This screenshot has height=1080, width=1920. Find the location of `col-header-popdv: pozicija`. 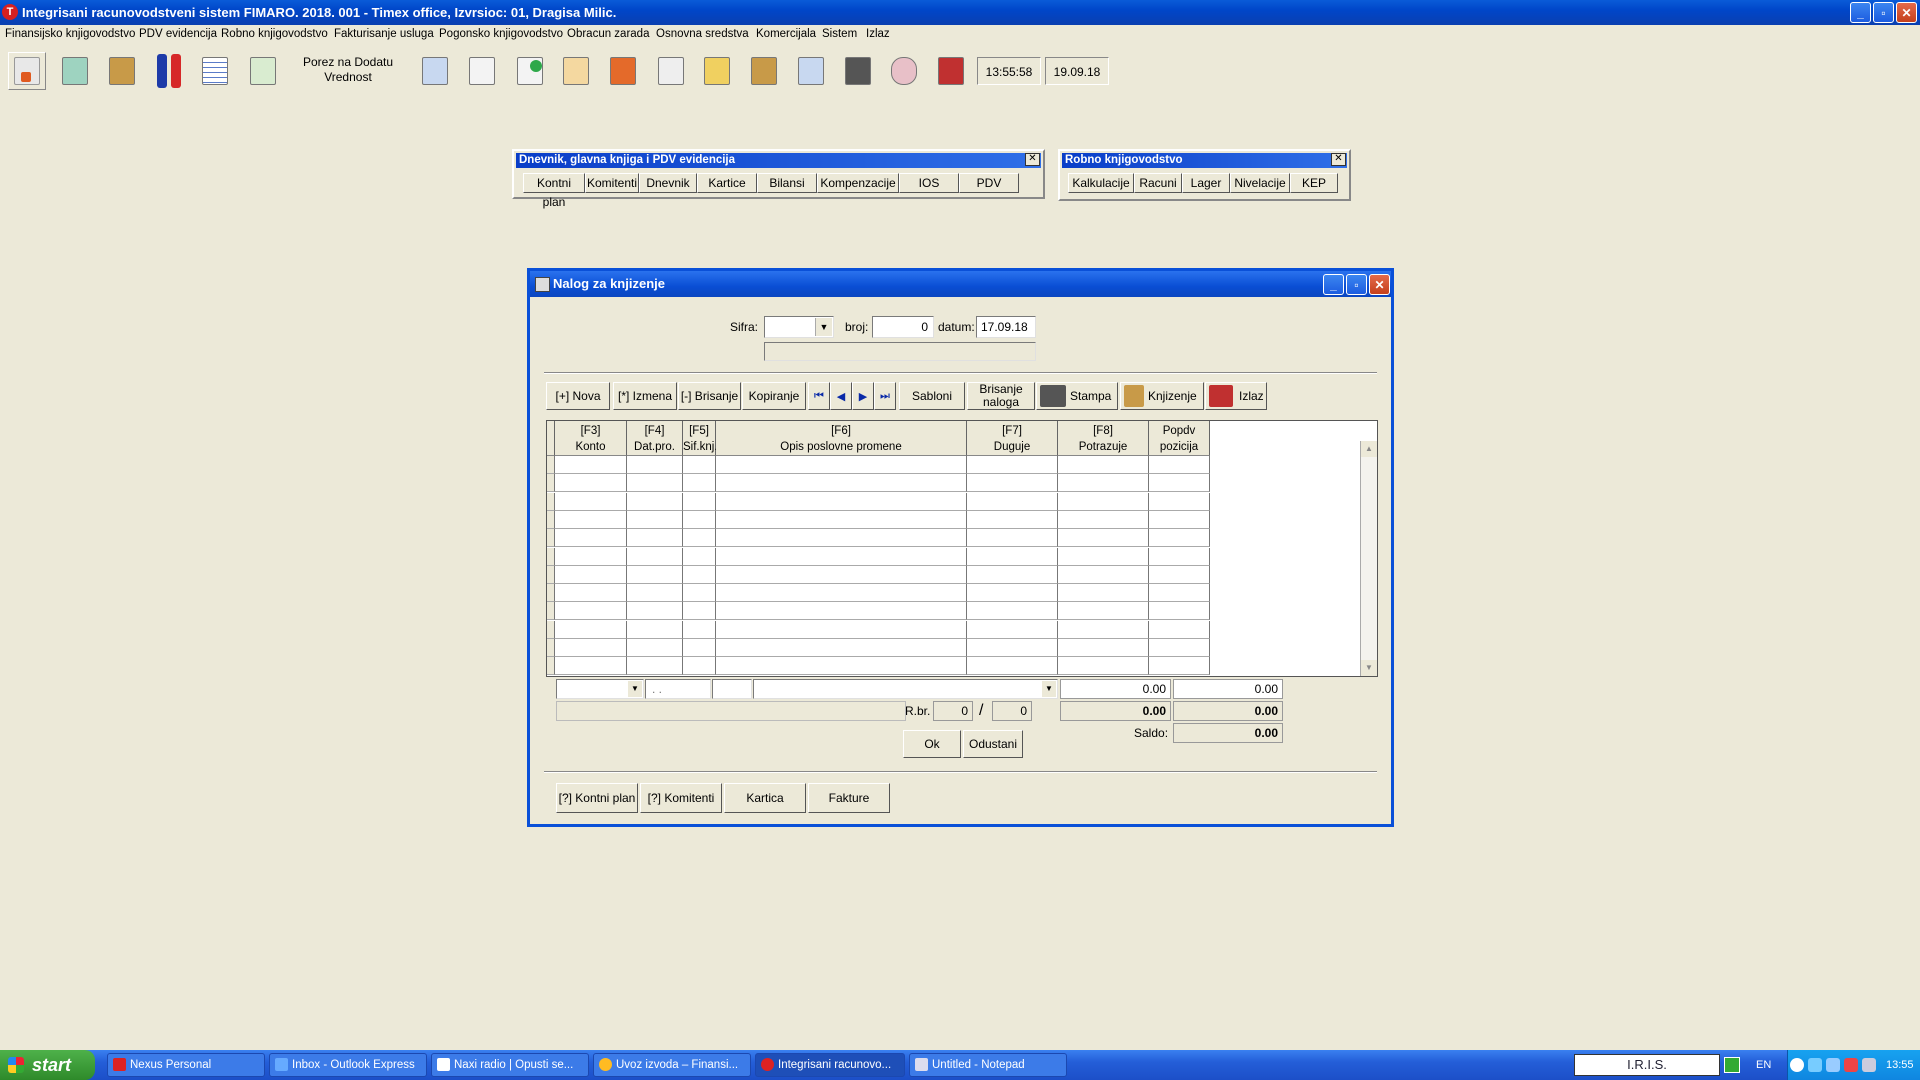

col-header-popdv: pozicija is located at coordinates (1179, 447).